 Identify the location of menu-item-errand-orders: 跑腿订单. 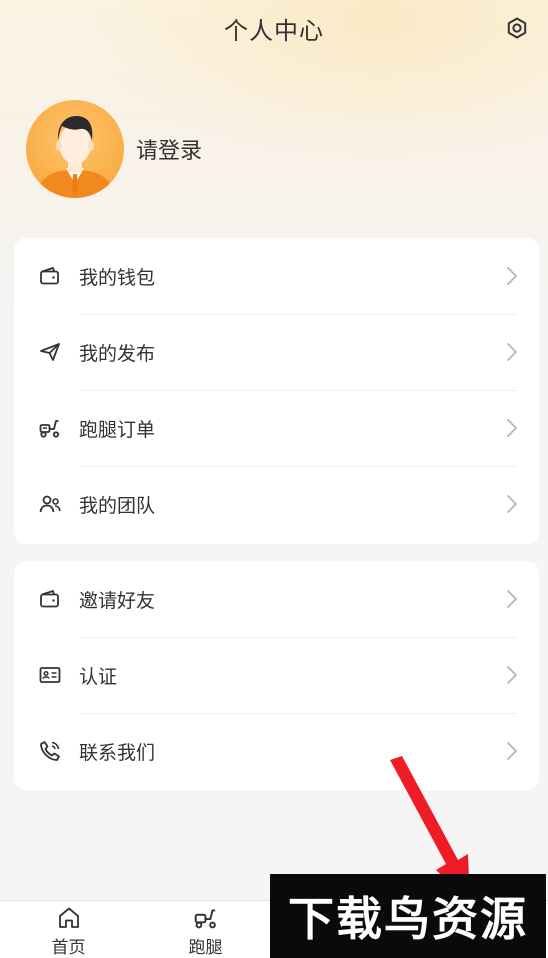
(276, 428).